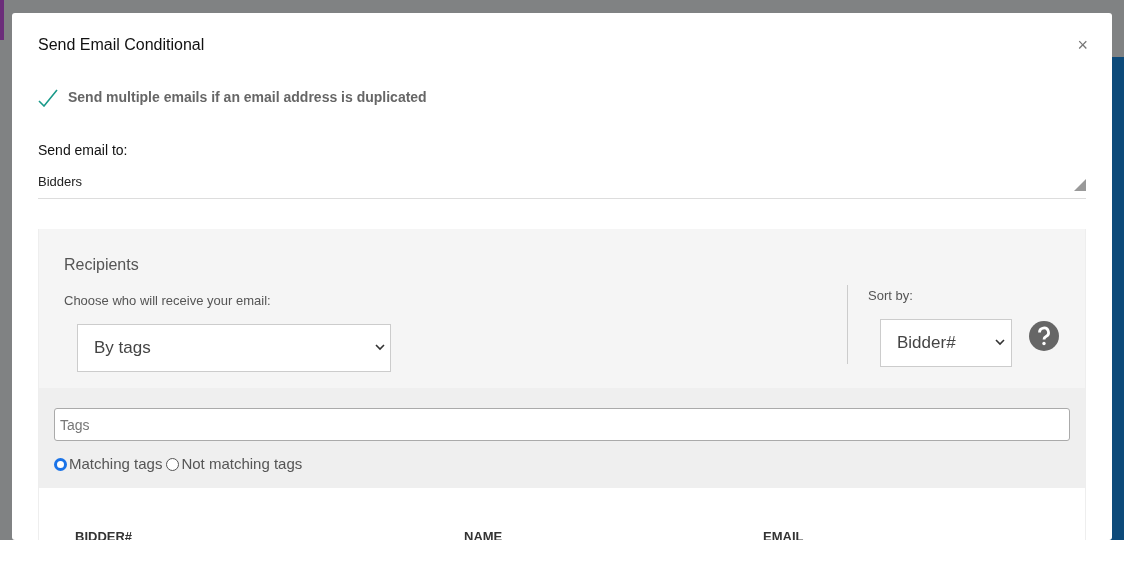 The image size is (1124, 571). Describe the element at coordinates (562, 424) in the screenshot. I see `tags-field: Tags` at that location.